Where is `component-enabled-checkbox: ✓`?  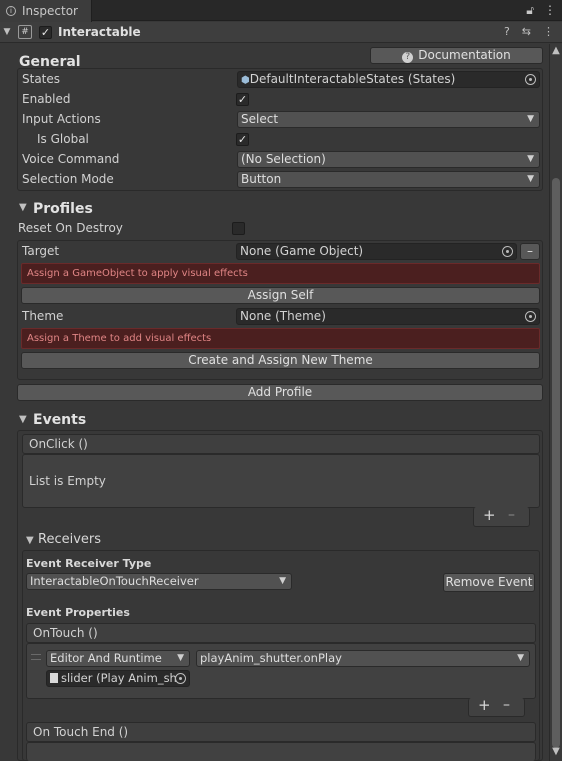 component-enabled-checkbox: ✓ is located at coordinates (45, 32).